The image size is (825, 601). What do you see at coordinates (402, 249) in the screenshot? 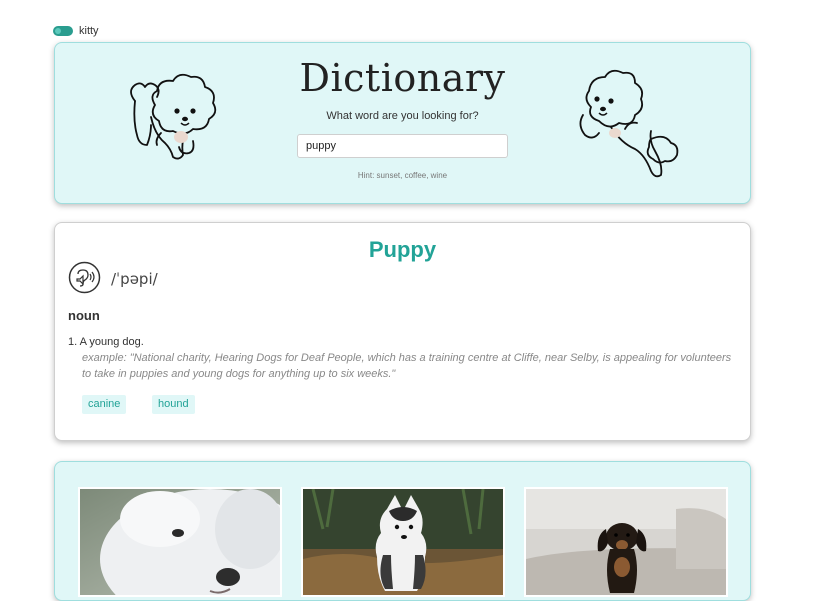
I see `result-word: Puppy` at bounding box center [402, 249].